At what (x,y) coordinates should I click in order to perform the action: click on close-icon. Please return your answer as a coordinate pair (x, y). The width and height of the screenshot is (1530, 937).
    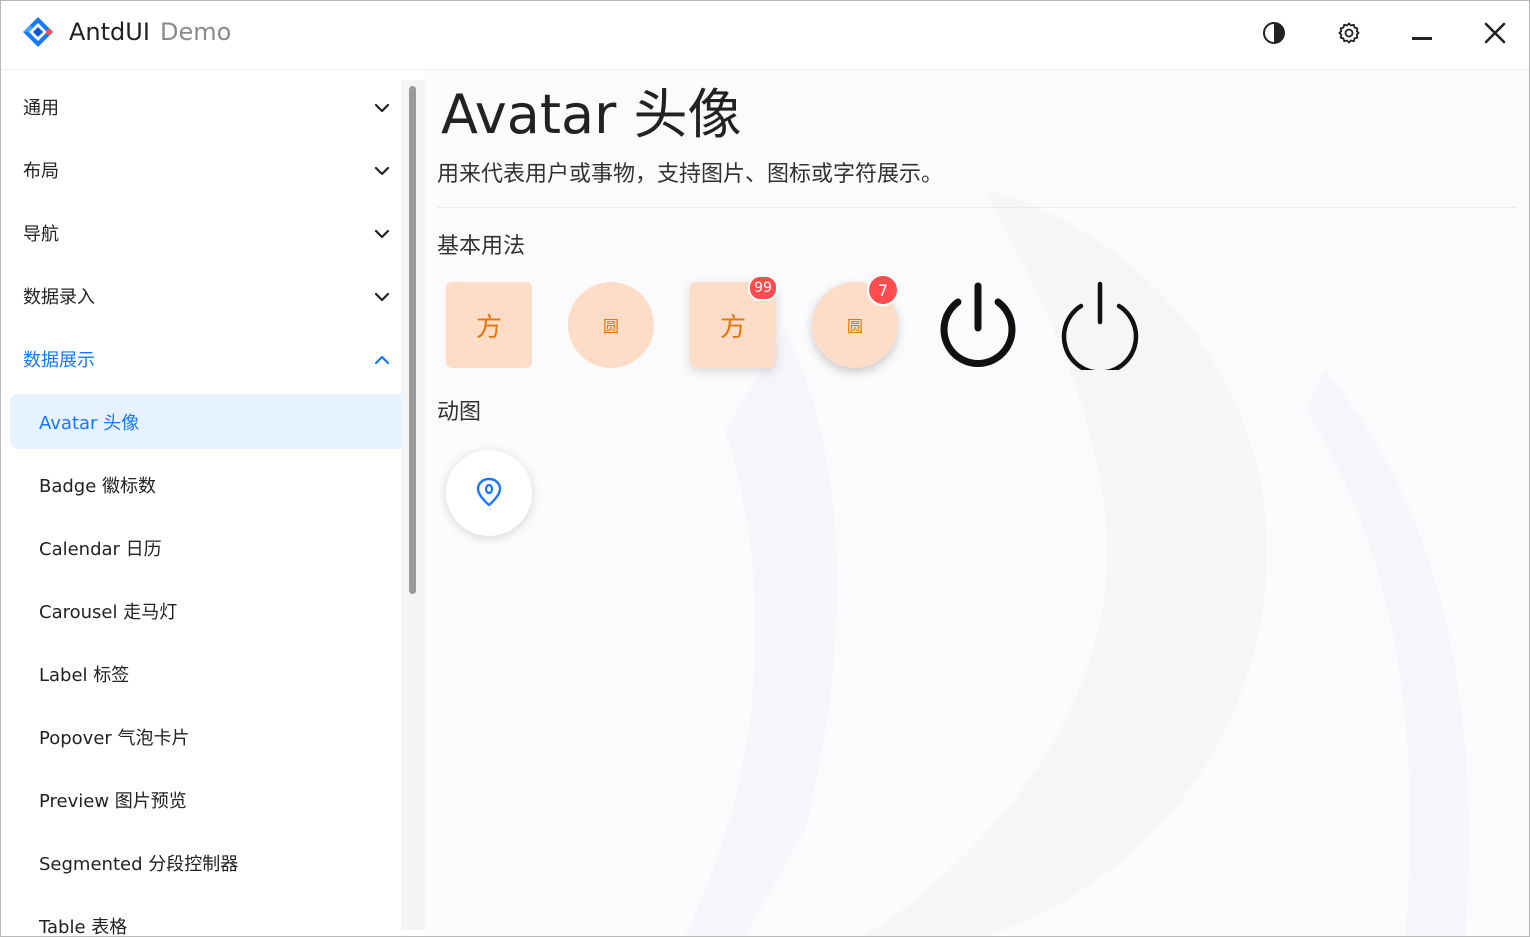
    Looking at the image, I should click on (1495, 33).